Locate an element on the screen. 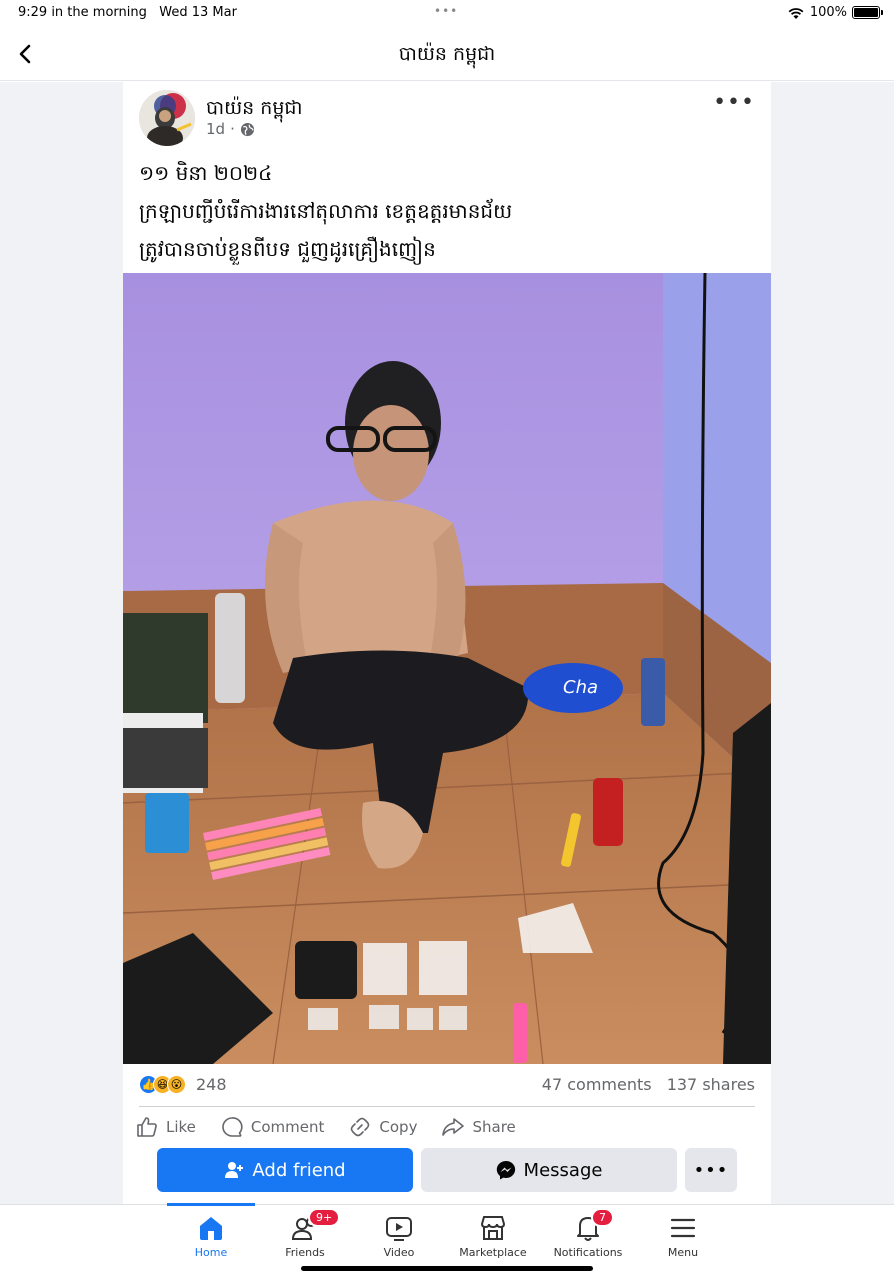 This screenshot has height=1280, width=894. post-stats: 47 comments 137 shares is located at coordinates (643, 1084).